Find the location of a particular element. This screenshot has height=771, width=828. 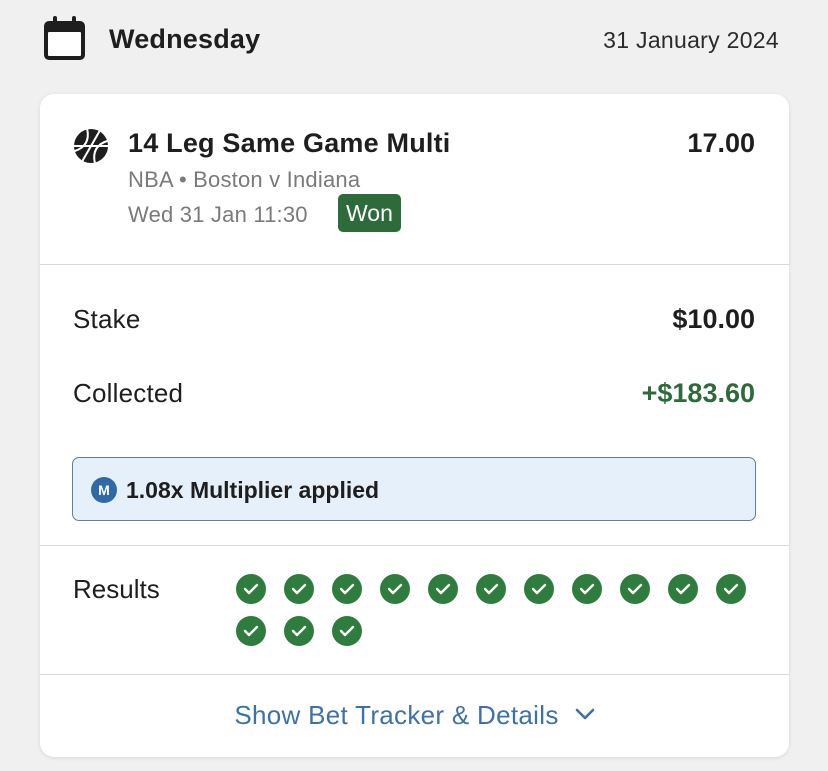

collected-label: Collected is located at coordinates (128, 393).